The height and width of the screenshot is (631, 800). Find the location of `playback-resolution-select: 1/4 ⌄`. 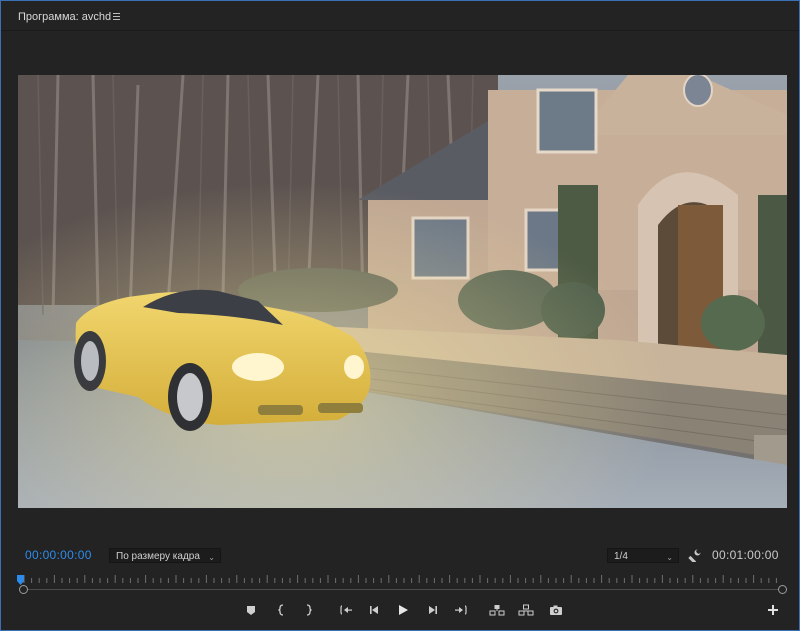

playback-resolution-select: 1/4 ⌄ is located at coordinates (643, 555).